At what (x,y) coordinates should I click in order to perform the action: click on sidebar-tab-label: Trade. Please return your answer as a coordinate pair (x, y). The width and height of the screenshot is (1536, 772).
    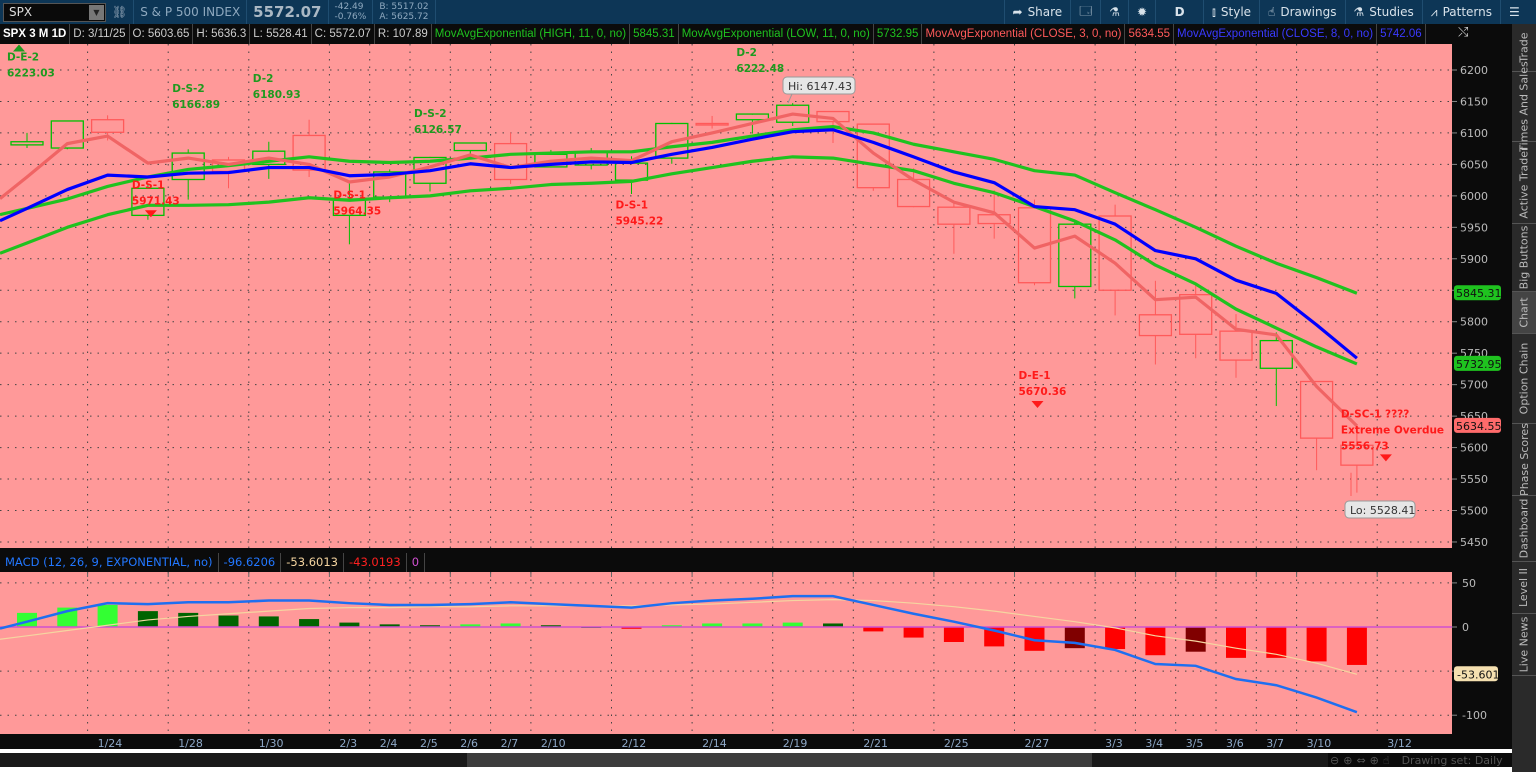
    Looking at the image, I should click on (1524, 47).